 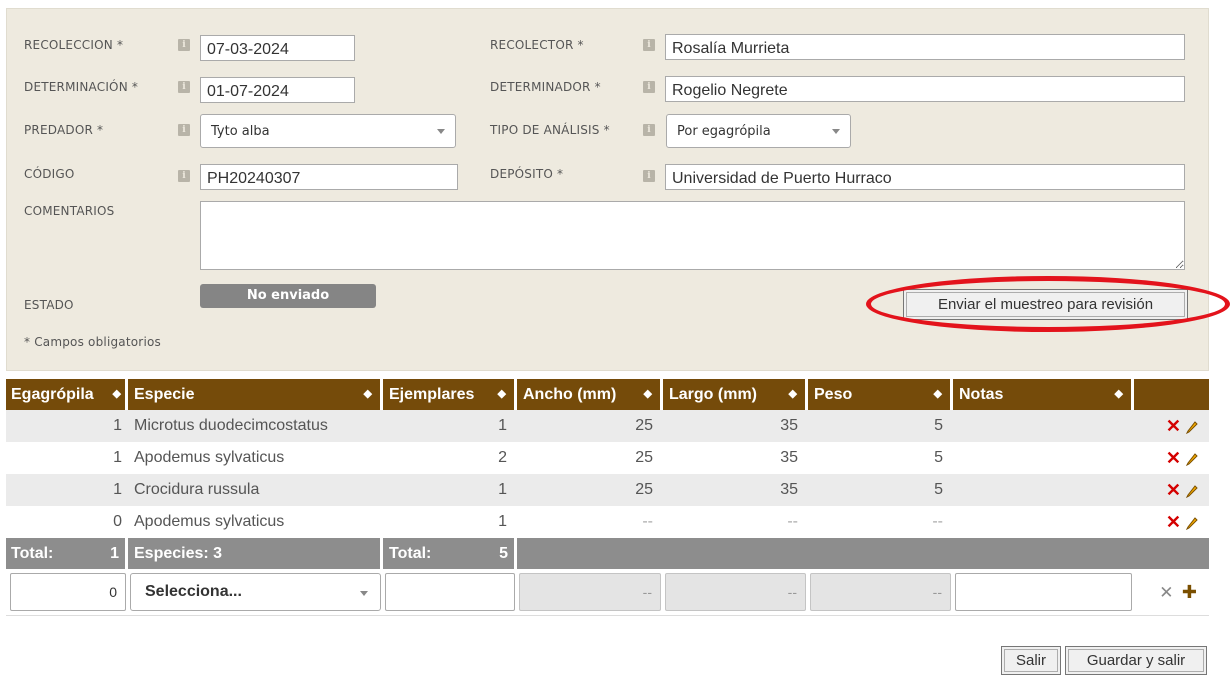 What do you see at coordinates (81, 87) in the screenshot?
I see `determinacion-label: DETERMINACIÓN *` at bounding box center [81, 87].